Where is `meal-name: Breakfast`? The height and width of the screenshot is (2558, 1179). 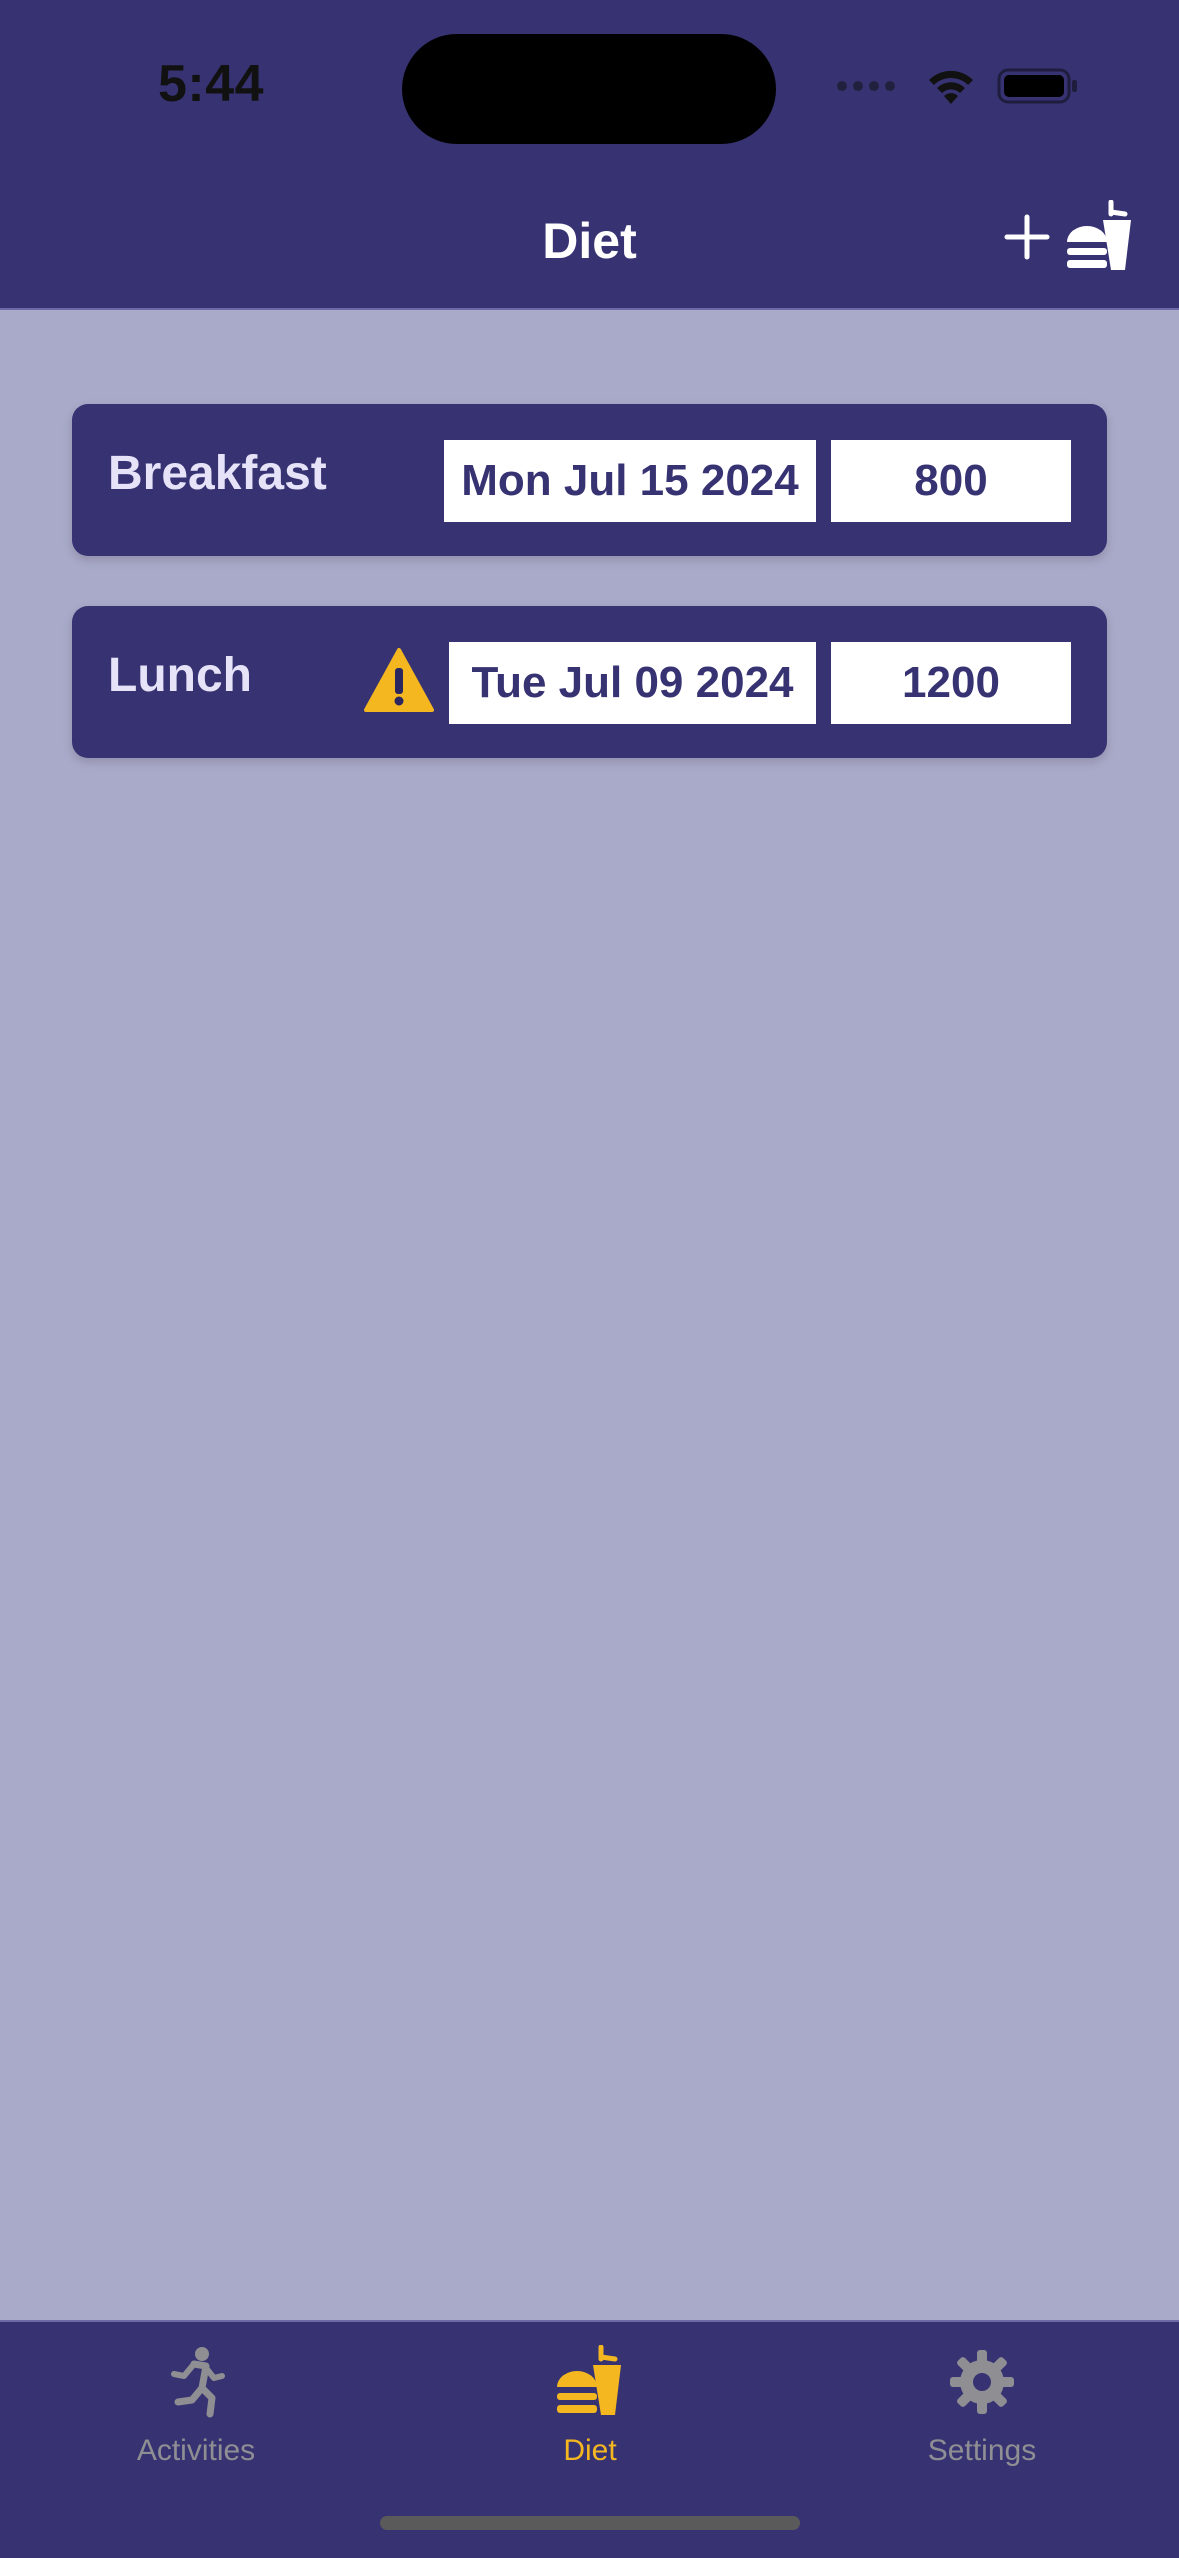
meal-name: Breakfast is located at coordinates (217, 473).